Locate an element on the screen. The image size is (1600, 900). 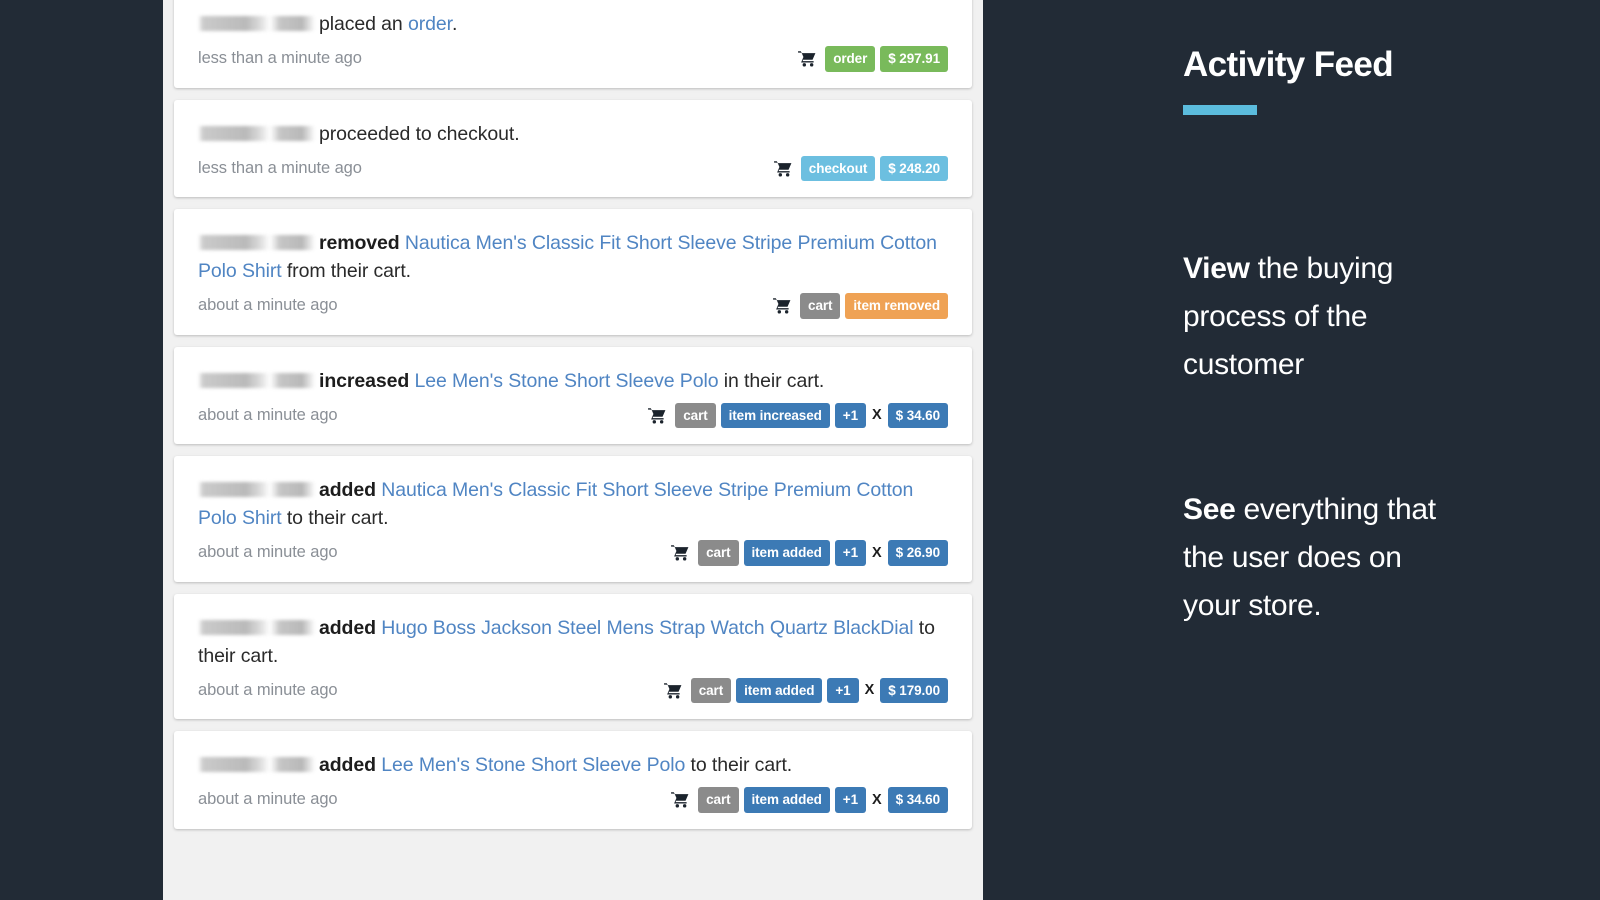
info-block-view: View the buying process of the customer is located at coordinates (1323, 317).